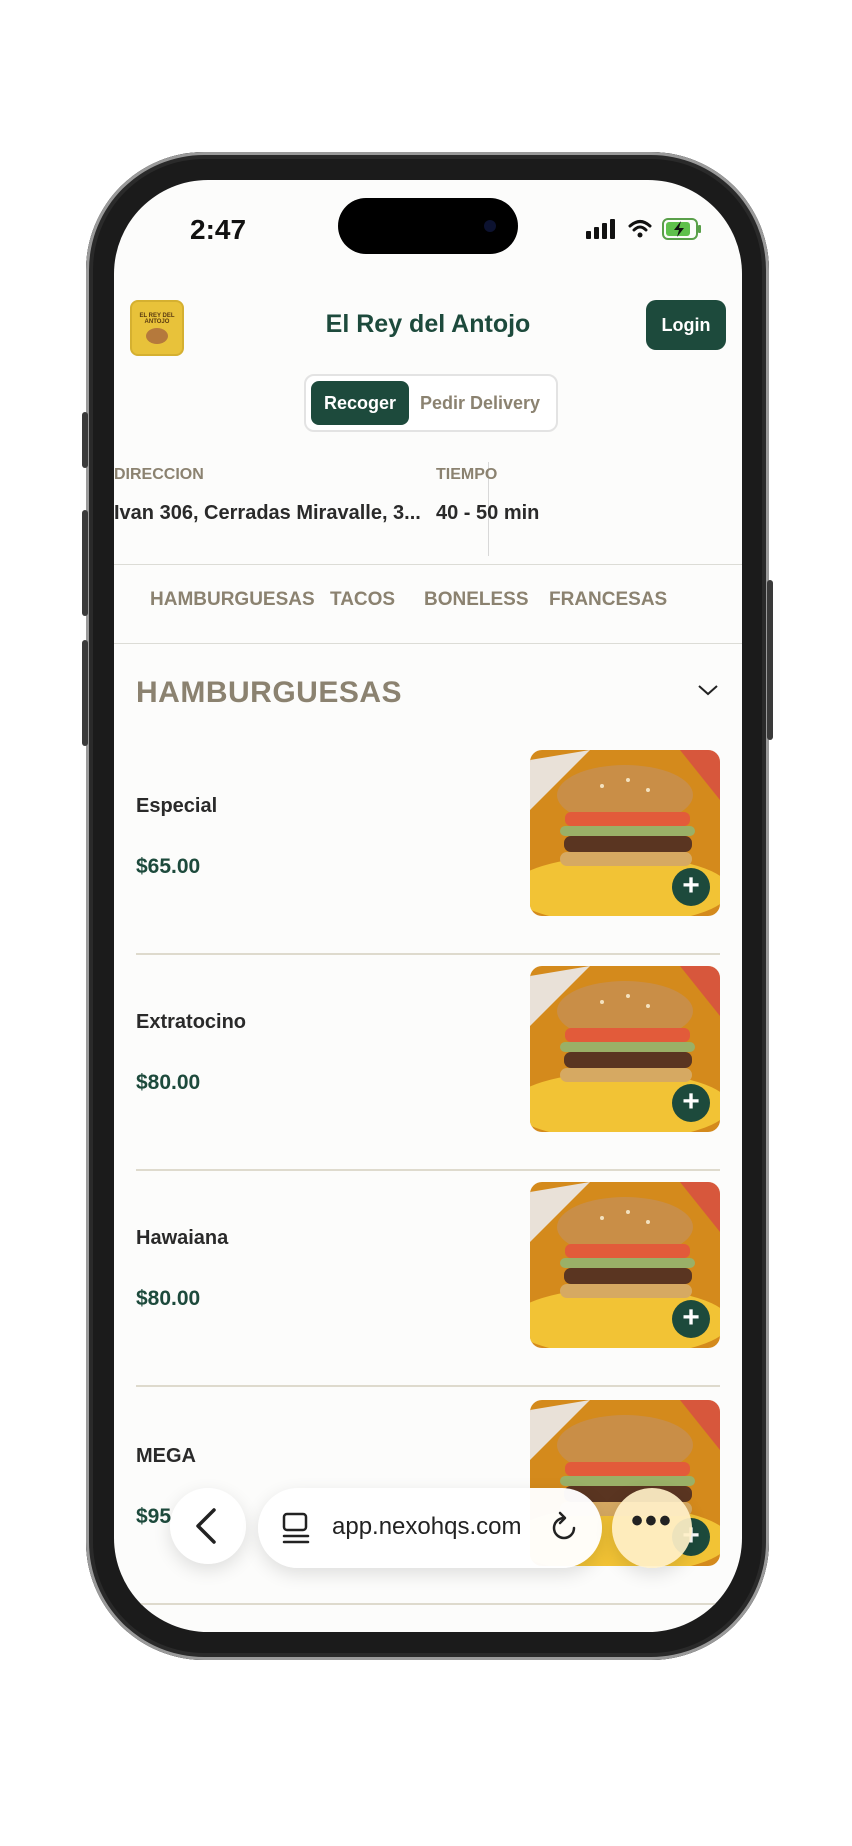  Describe the element at coordinates (154, 1516) in the screenshot. I see `item-price: $95` at that location.